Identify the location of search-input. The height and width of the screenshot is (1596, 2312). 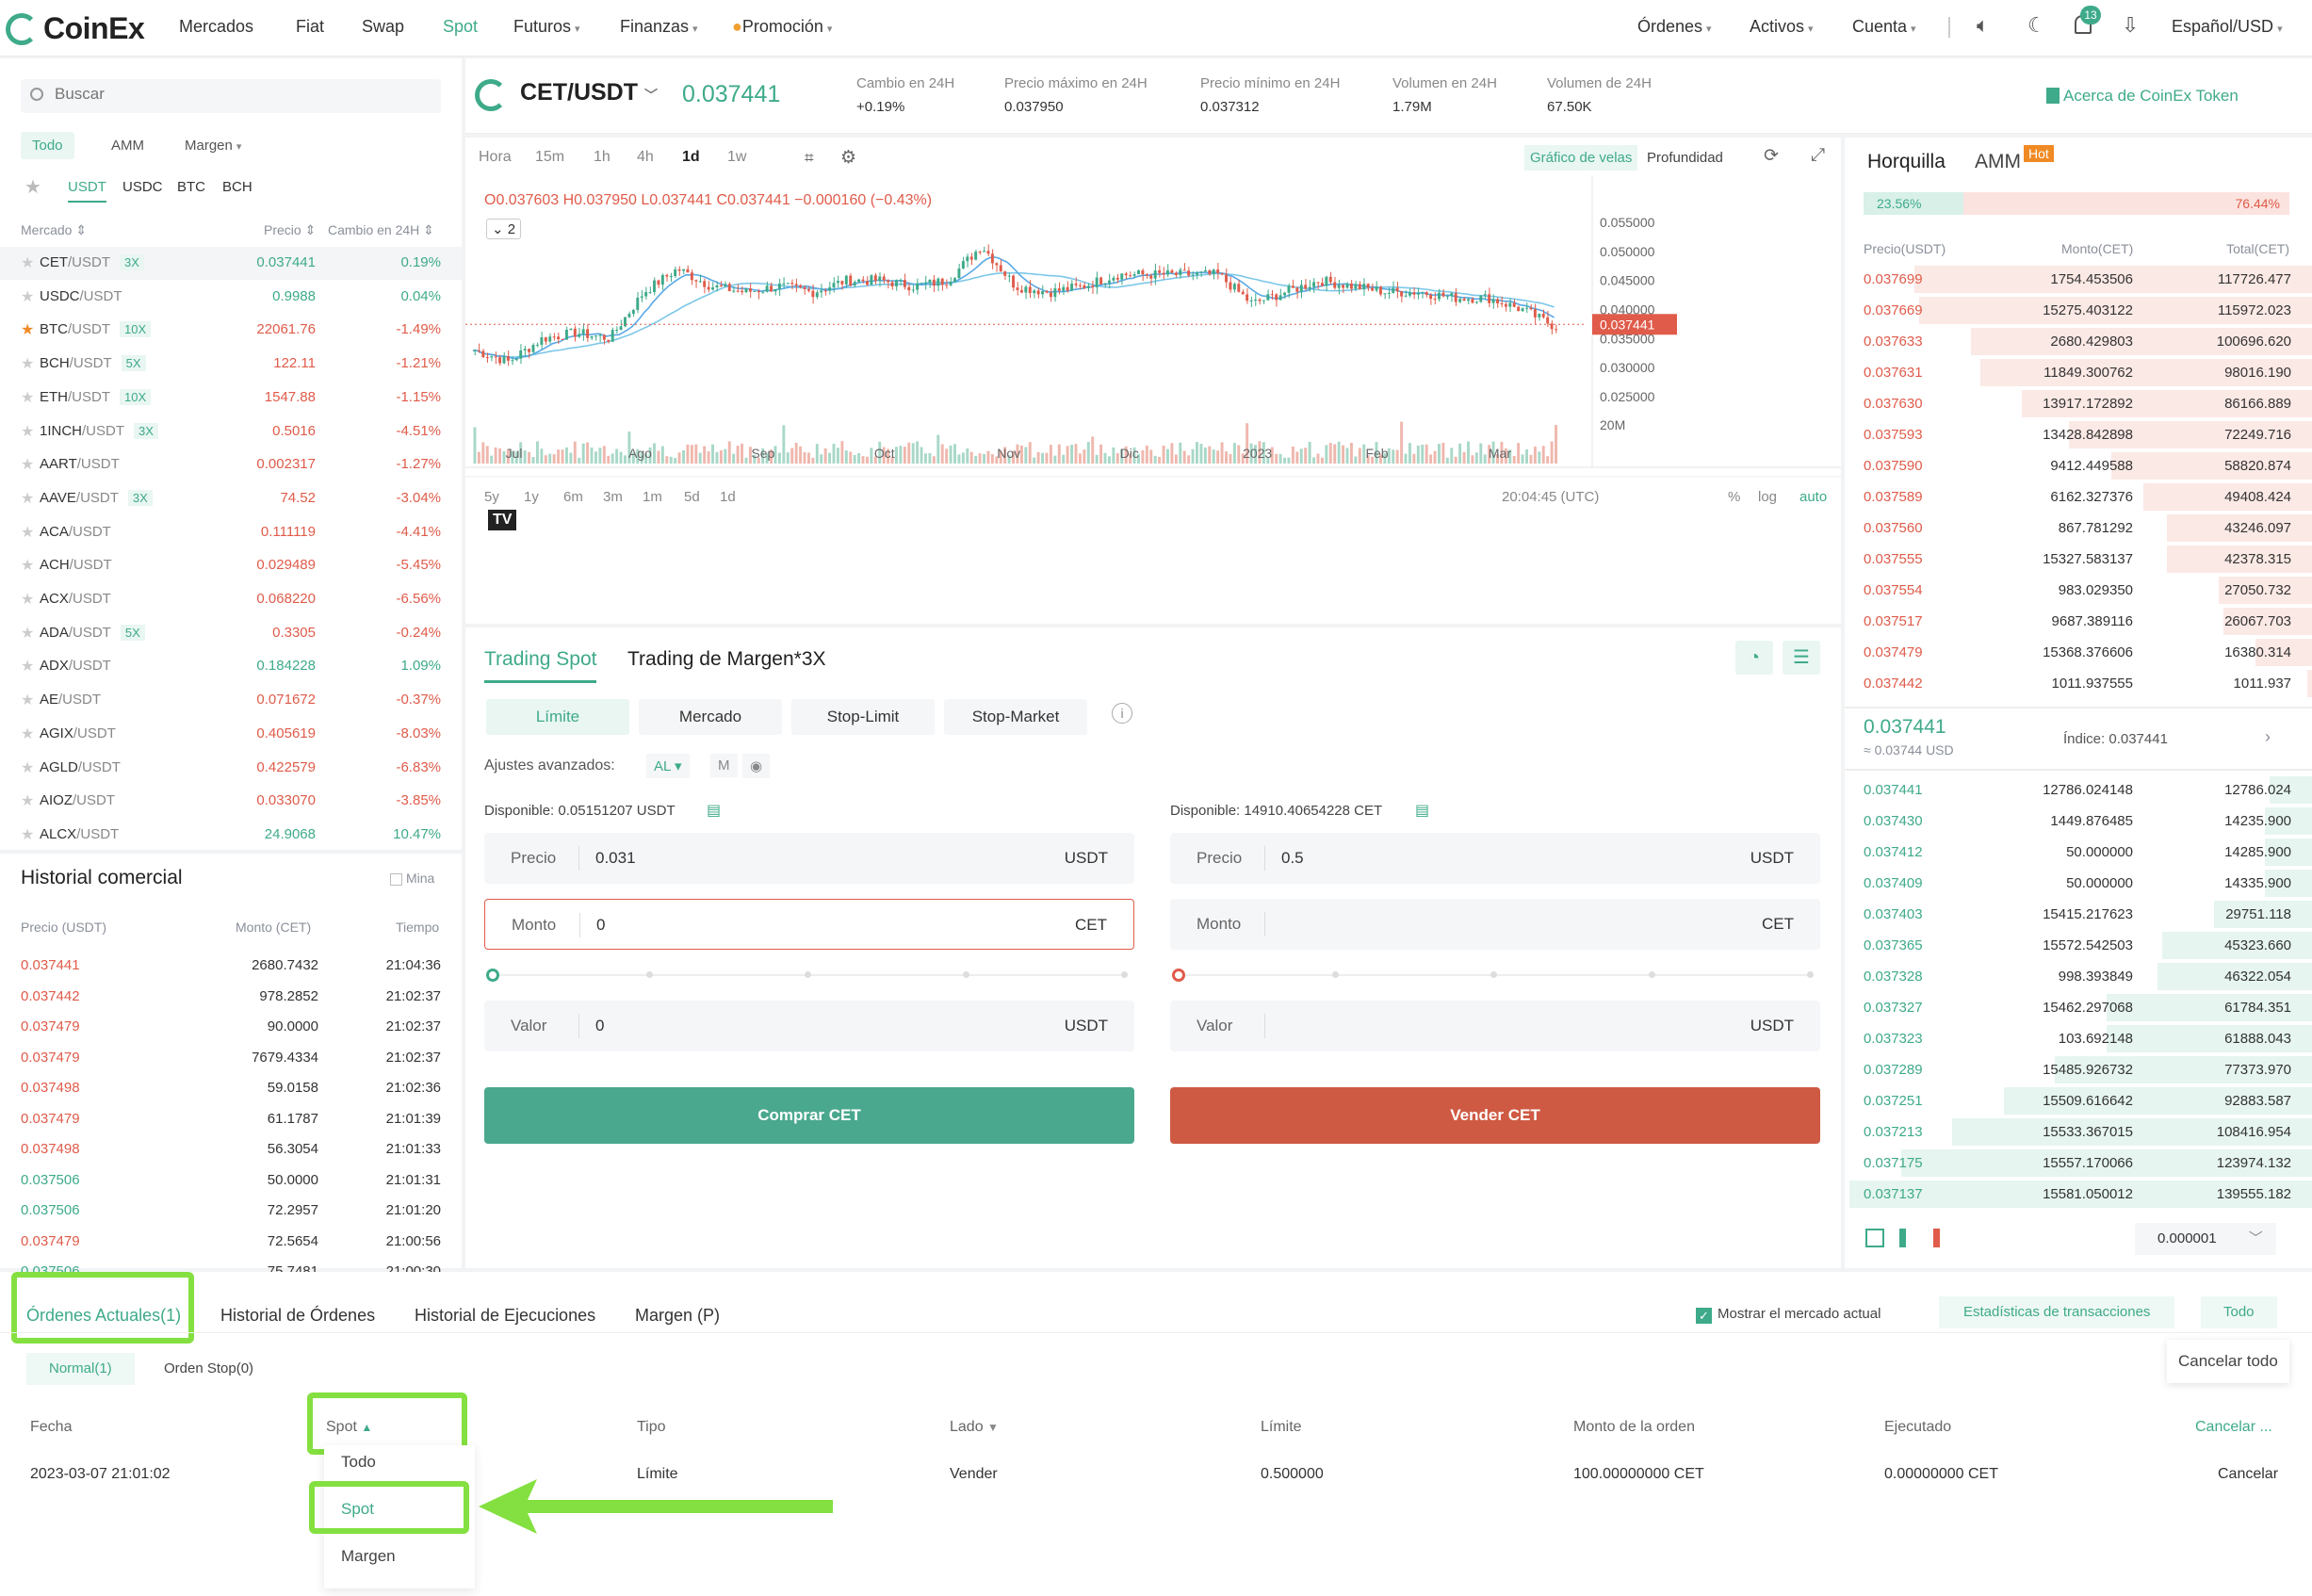
(234, 94).